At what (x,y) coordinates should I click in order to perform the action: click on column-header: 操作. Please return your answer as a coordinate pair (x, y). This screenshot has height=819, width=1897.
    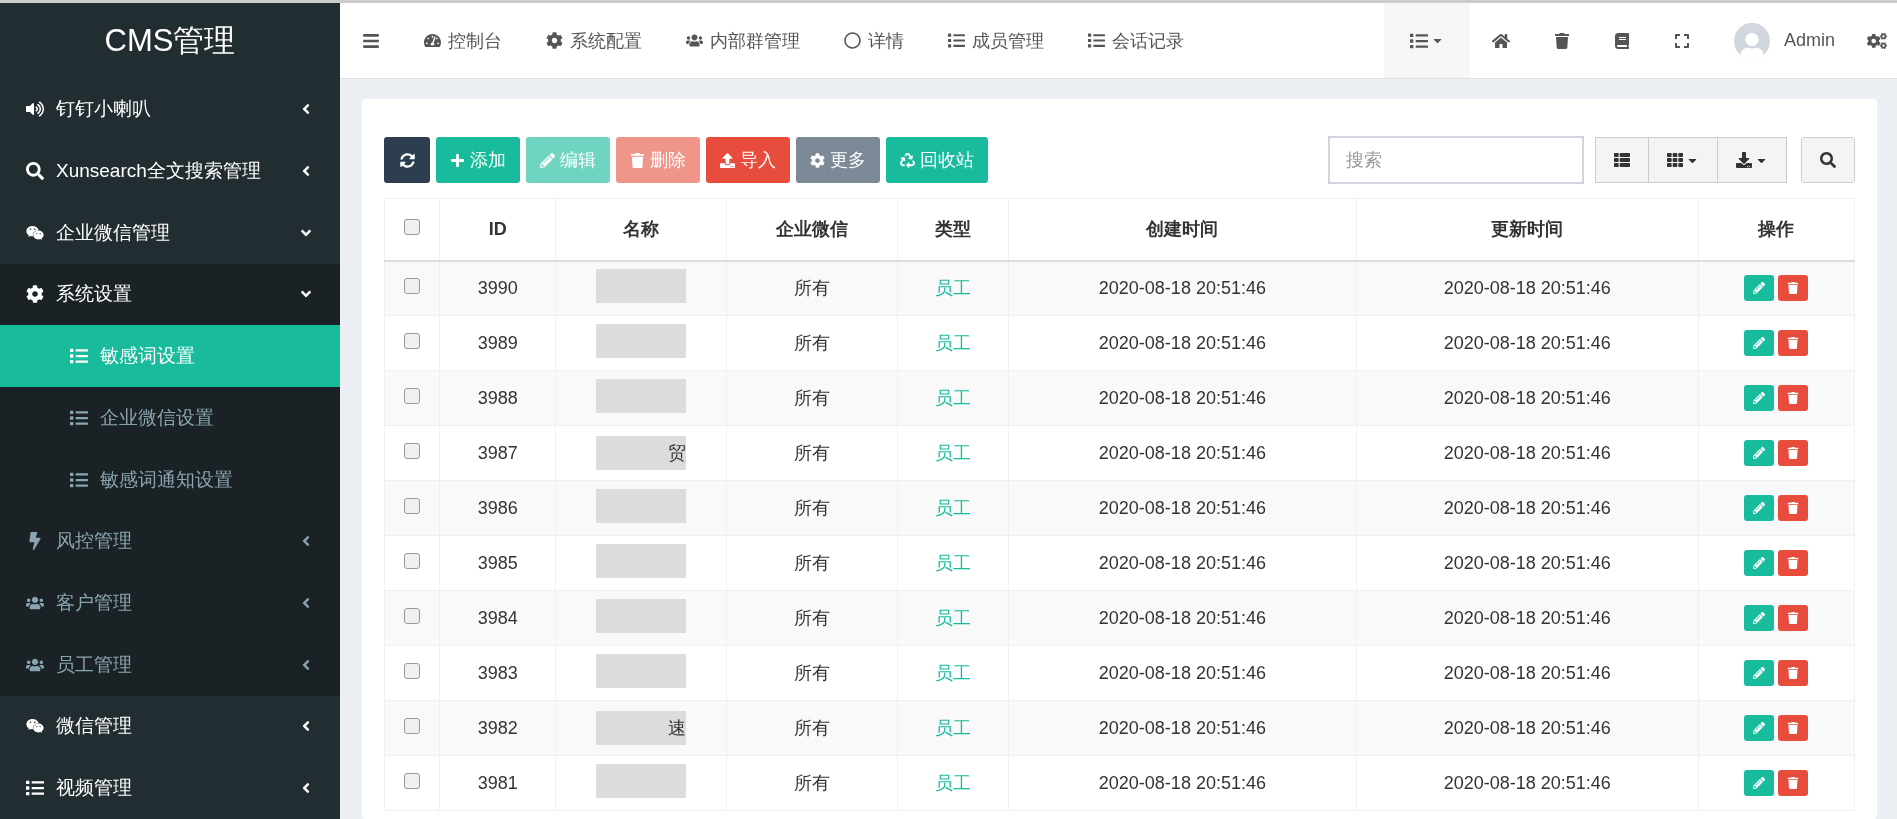
    Looking at the image, I should click on (1776, 229).